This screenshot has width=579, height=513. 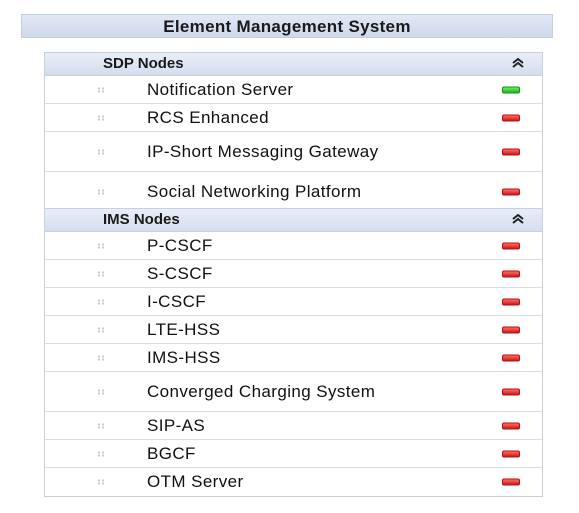 What do you see at coordinates (263, 151) in the screenshot?
I see `node-label: IP-Short Messaging Gateway` at bounding box center [263, 151].